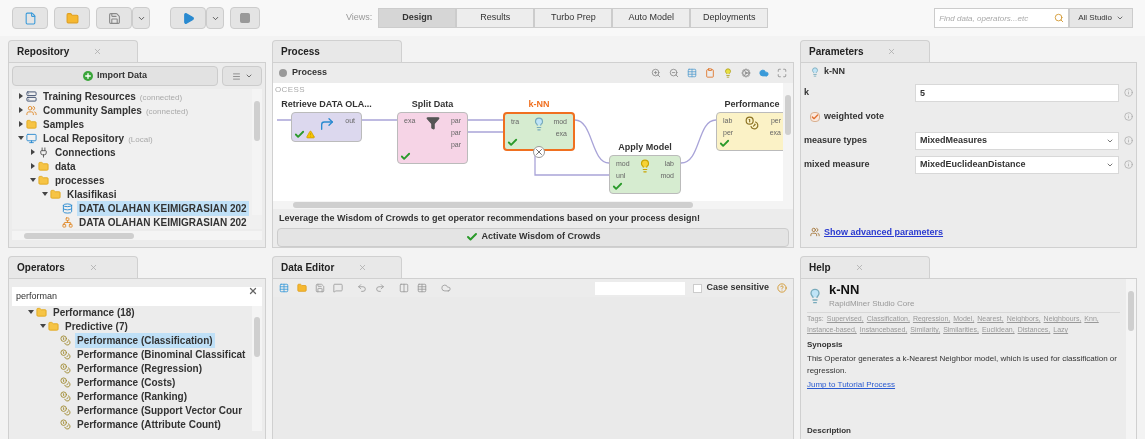  I want to click on tree-item: Connections, so click(85, 152).